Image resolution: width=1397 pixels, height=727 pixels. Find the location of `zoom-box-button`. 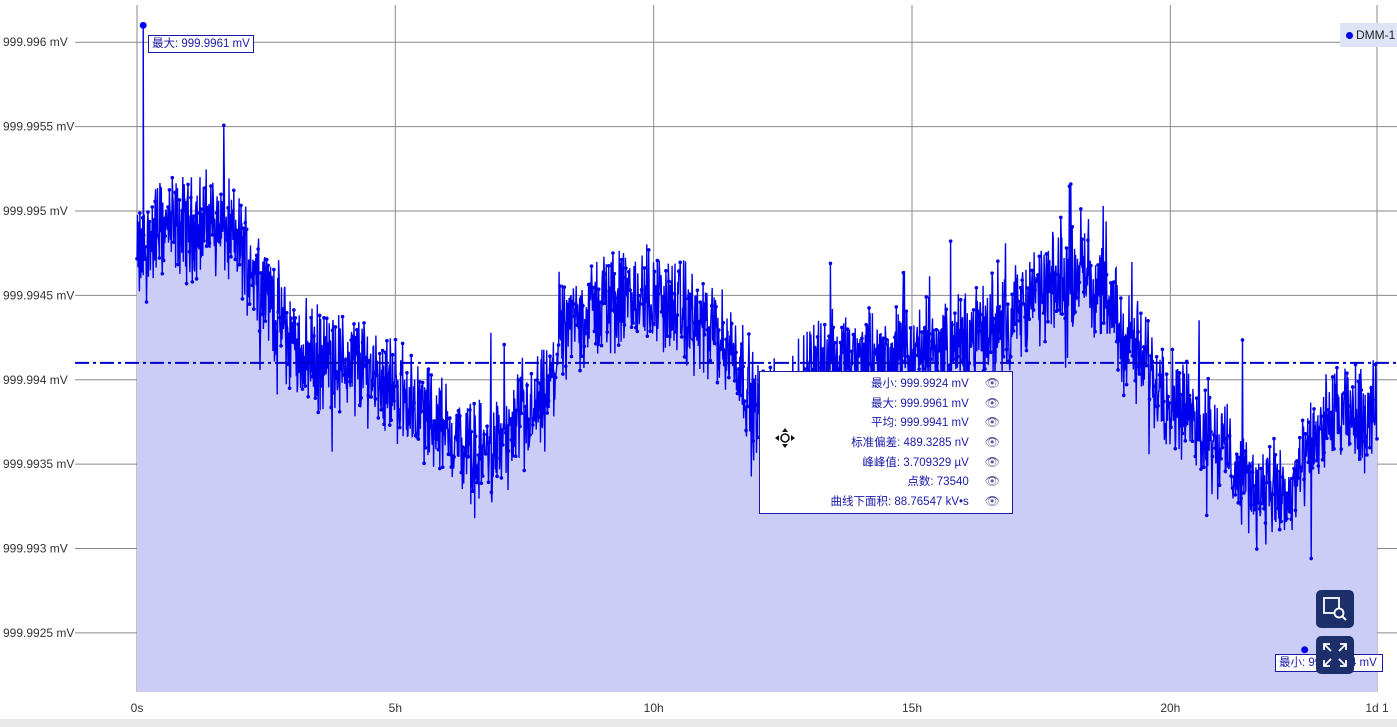

zoom-box-button is located at coordinates (1335, 609).